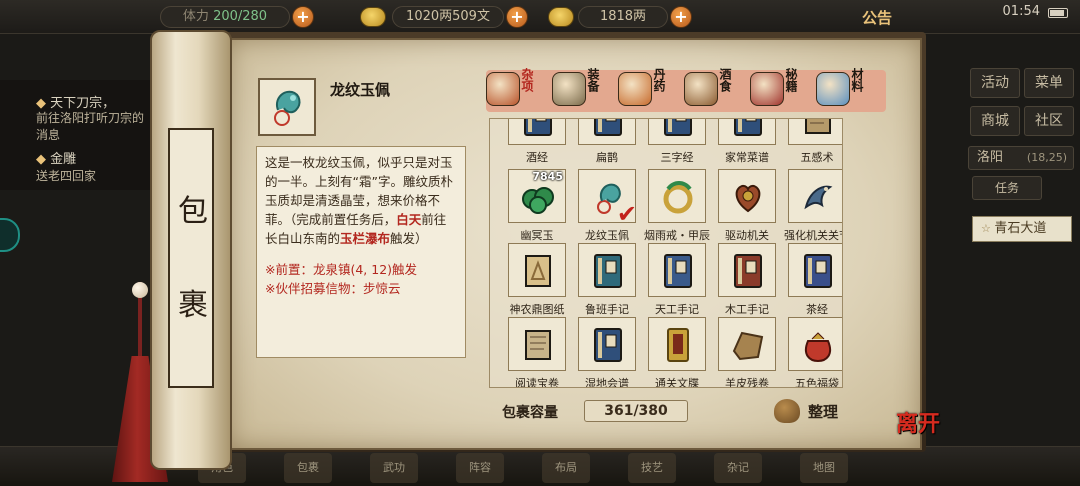 This screenshot has height=486, width=1080. What do you see at coordinates (648, 90) in the screenshot?
I see `tab-2: 丹药` at bounding box center [648, 90].